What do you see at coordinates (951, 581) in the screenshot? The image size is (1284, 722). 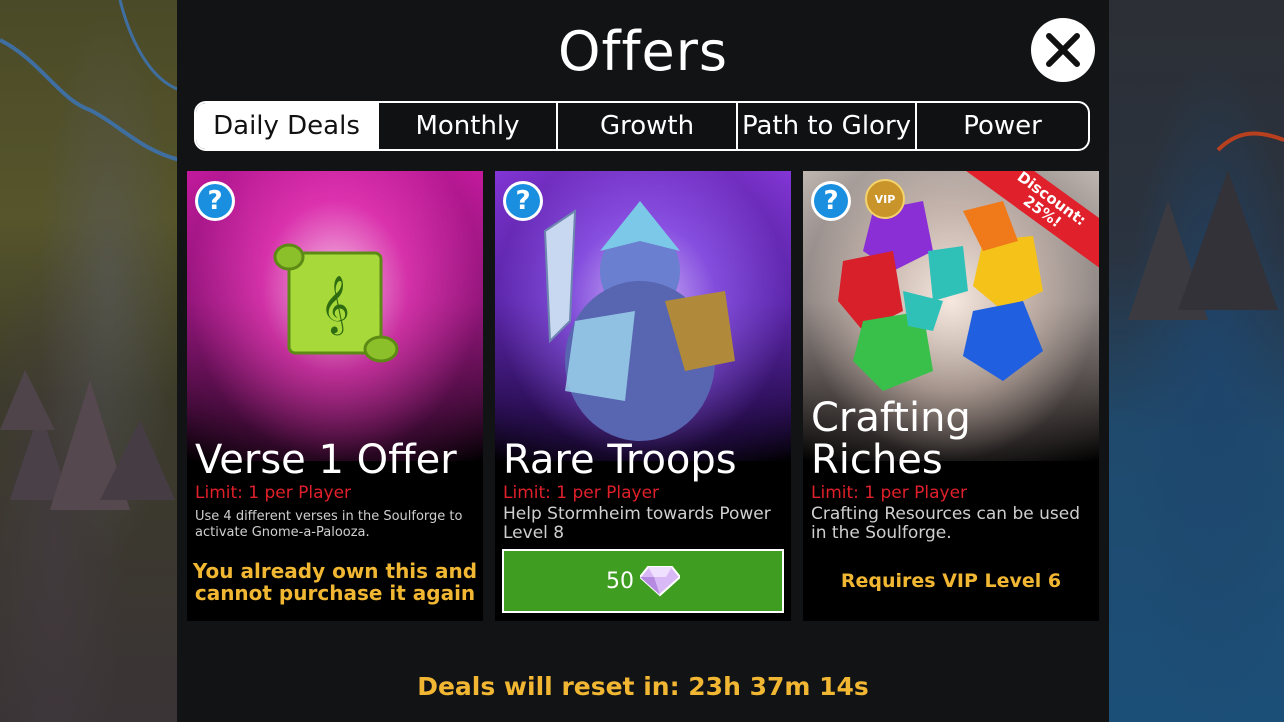 I see `vip-requirement: Requires VIP Level 6` at bounding box center [951, 581].